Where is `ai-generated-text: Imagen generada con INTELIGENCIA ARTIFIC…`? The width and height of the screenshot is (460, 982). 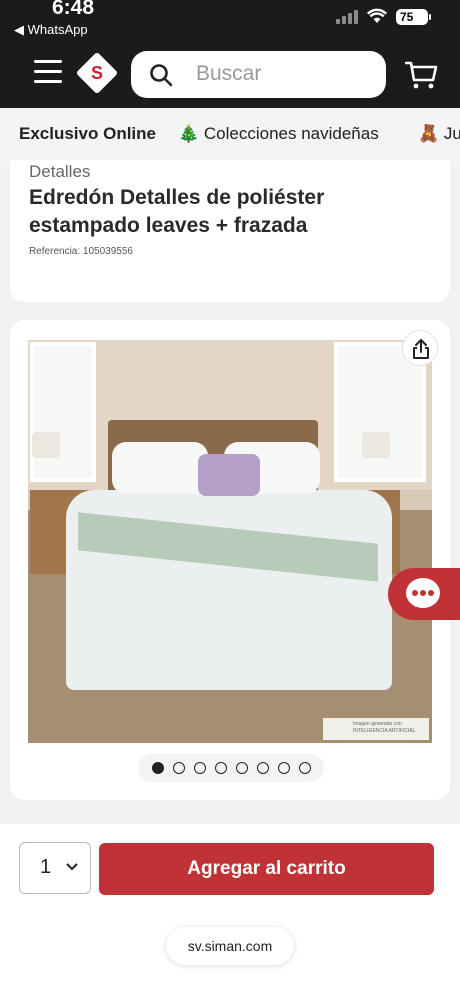 ai-generated-text: Imagen generada con INTELIGENCIA ARTIFIC… is located at coordinates (384, 727).